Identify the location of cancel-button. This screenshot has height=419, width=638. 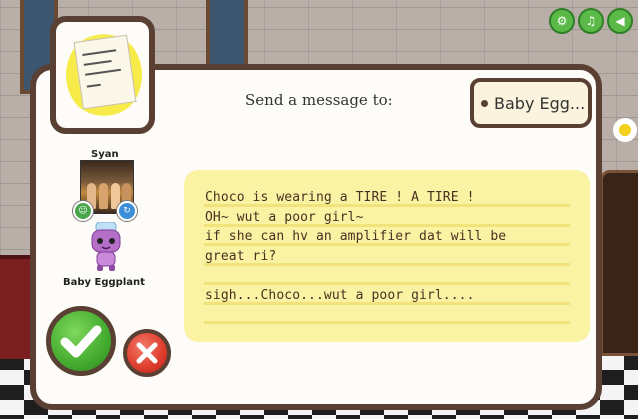
(147, 353).